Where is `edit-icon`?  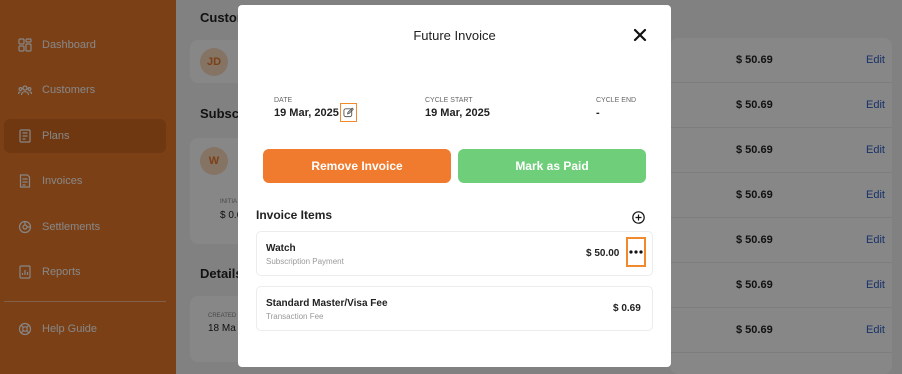
edit-icon is located at coordinates (348, 112).